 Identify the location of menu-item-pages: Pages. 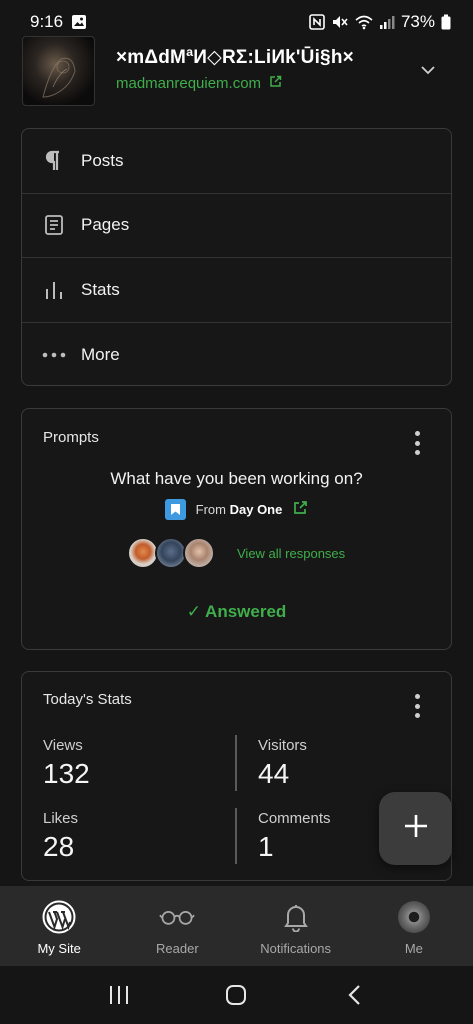
(236, 226).